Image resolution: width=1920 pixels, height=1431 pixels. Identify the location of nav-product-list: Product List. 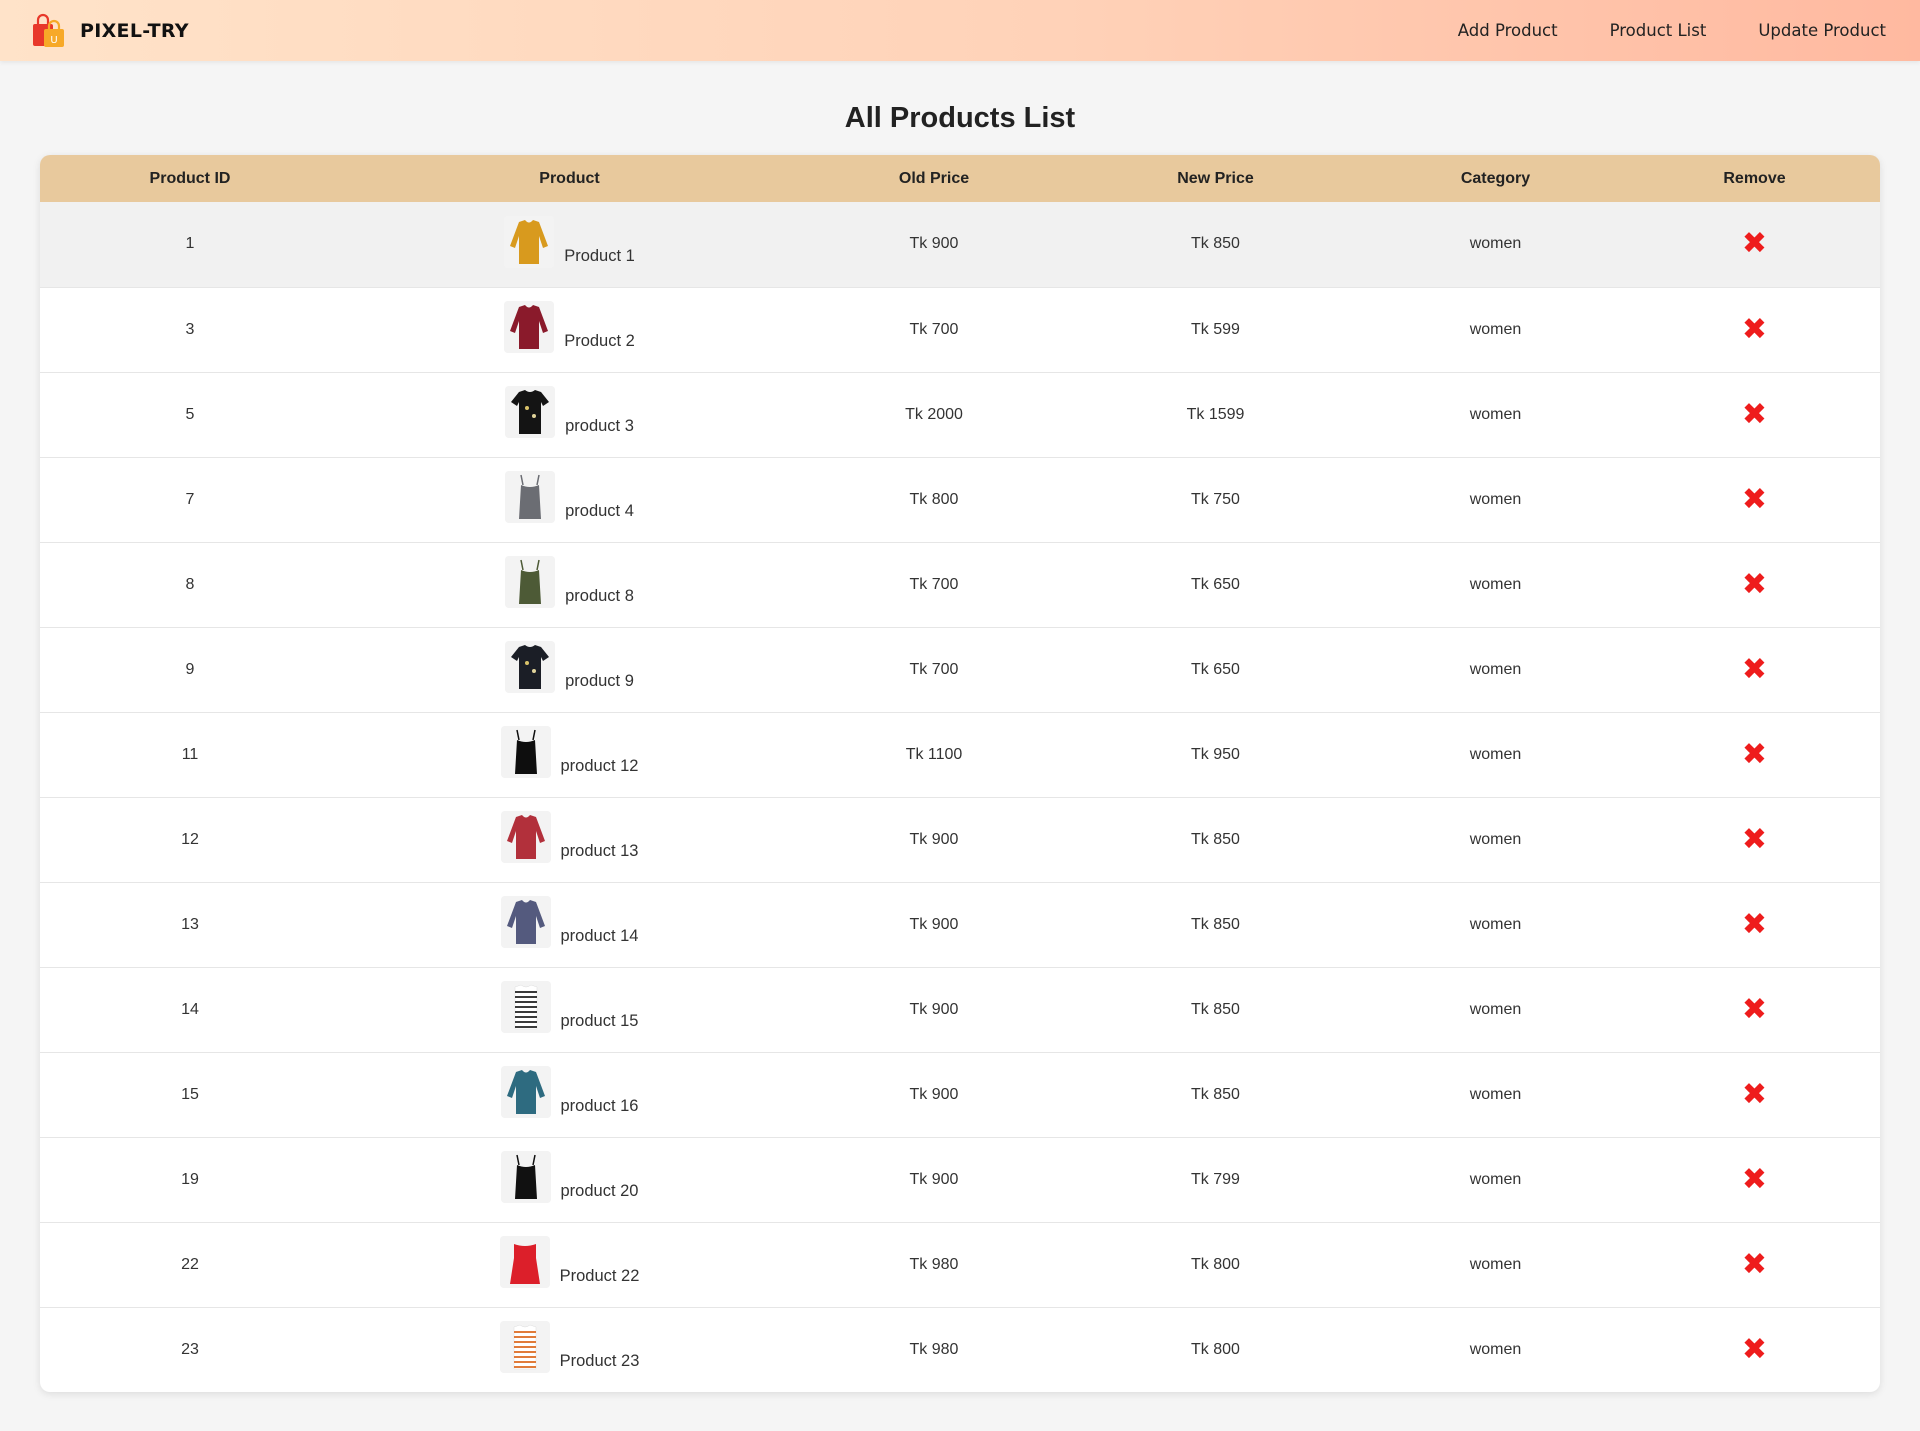
(1658, 30).